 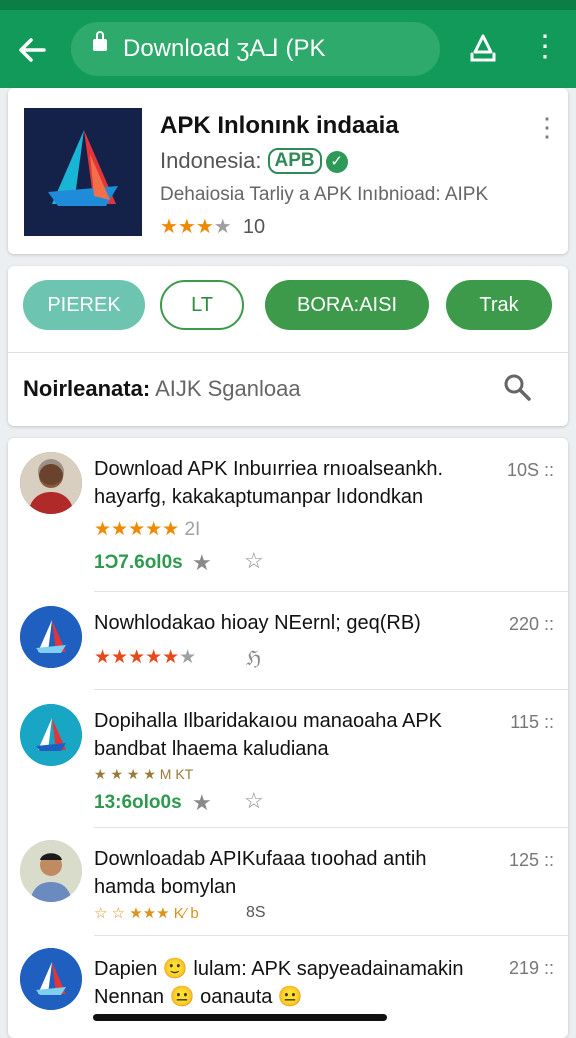 I want to click on developer-name: Indonesia:, so click(x=211, y=160).